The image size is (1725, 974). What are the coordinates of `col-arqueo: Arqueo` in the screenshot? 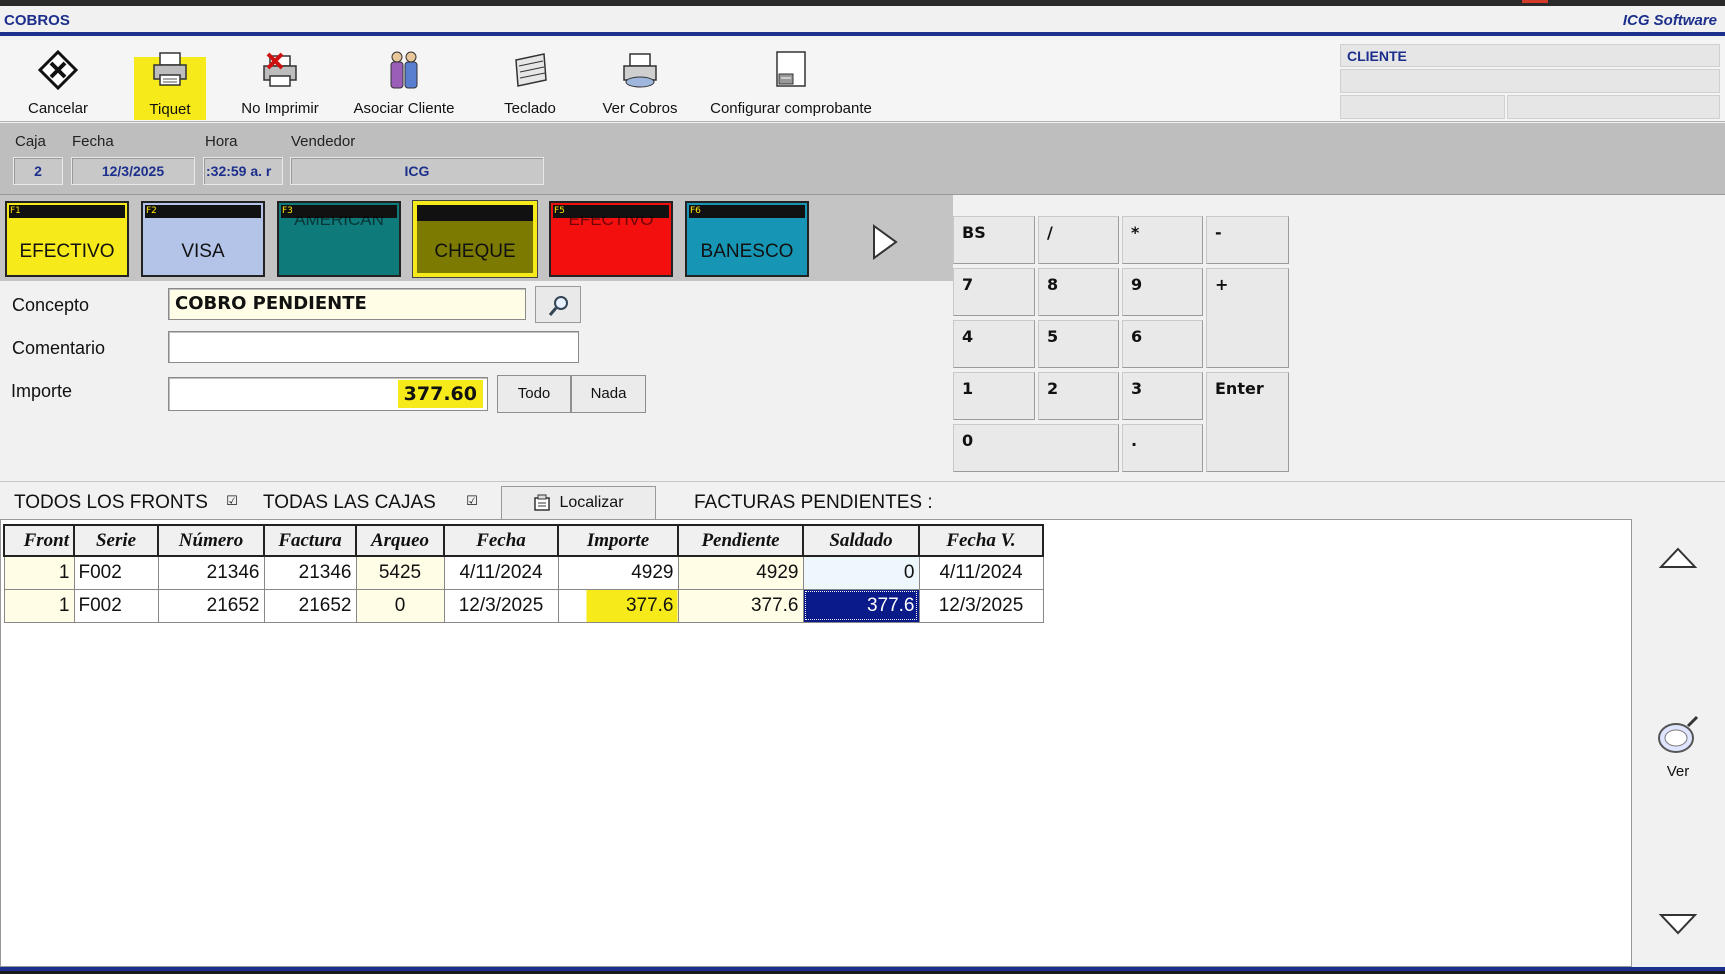 It's located at (400, 540).